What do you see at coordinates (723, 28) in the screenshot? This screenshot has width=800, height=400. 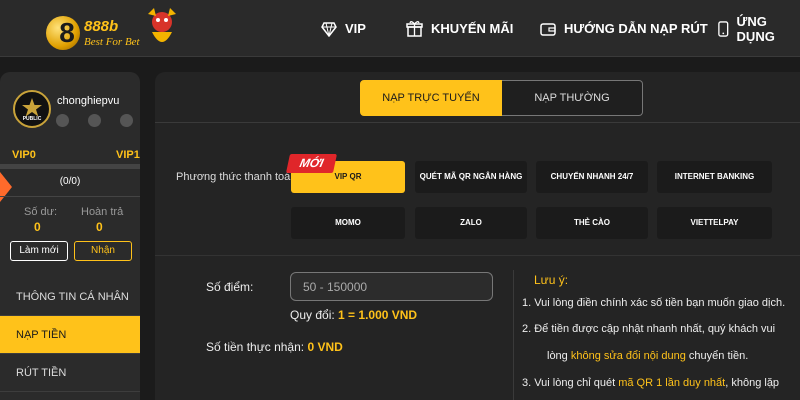 I see `phone-icon` at bounding box center [723, 28].